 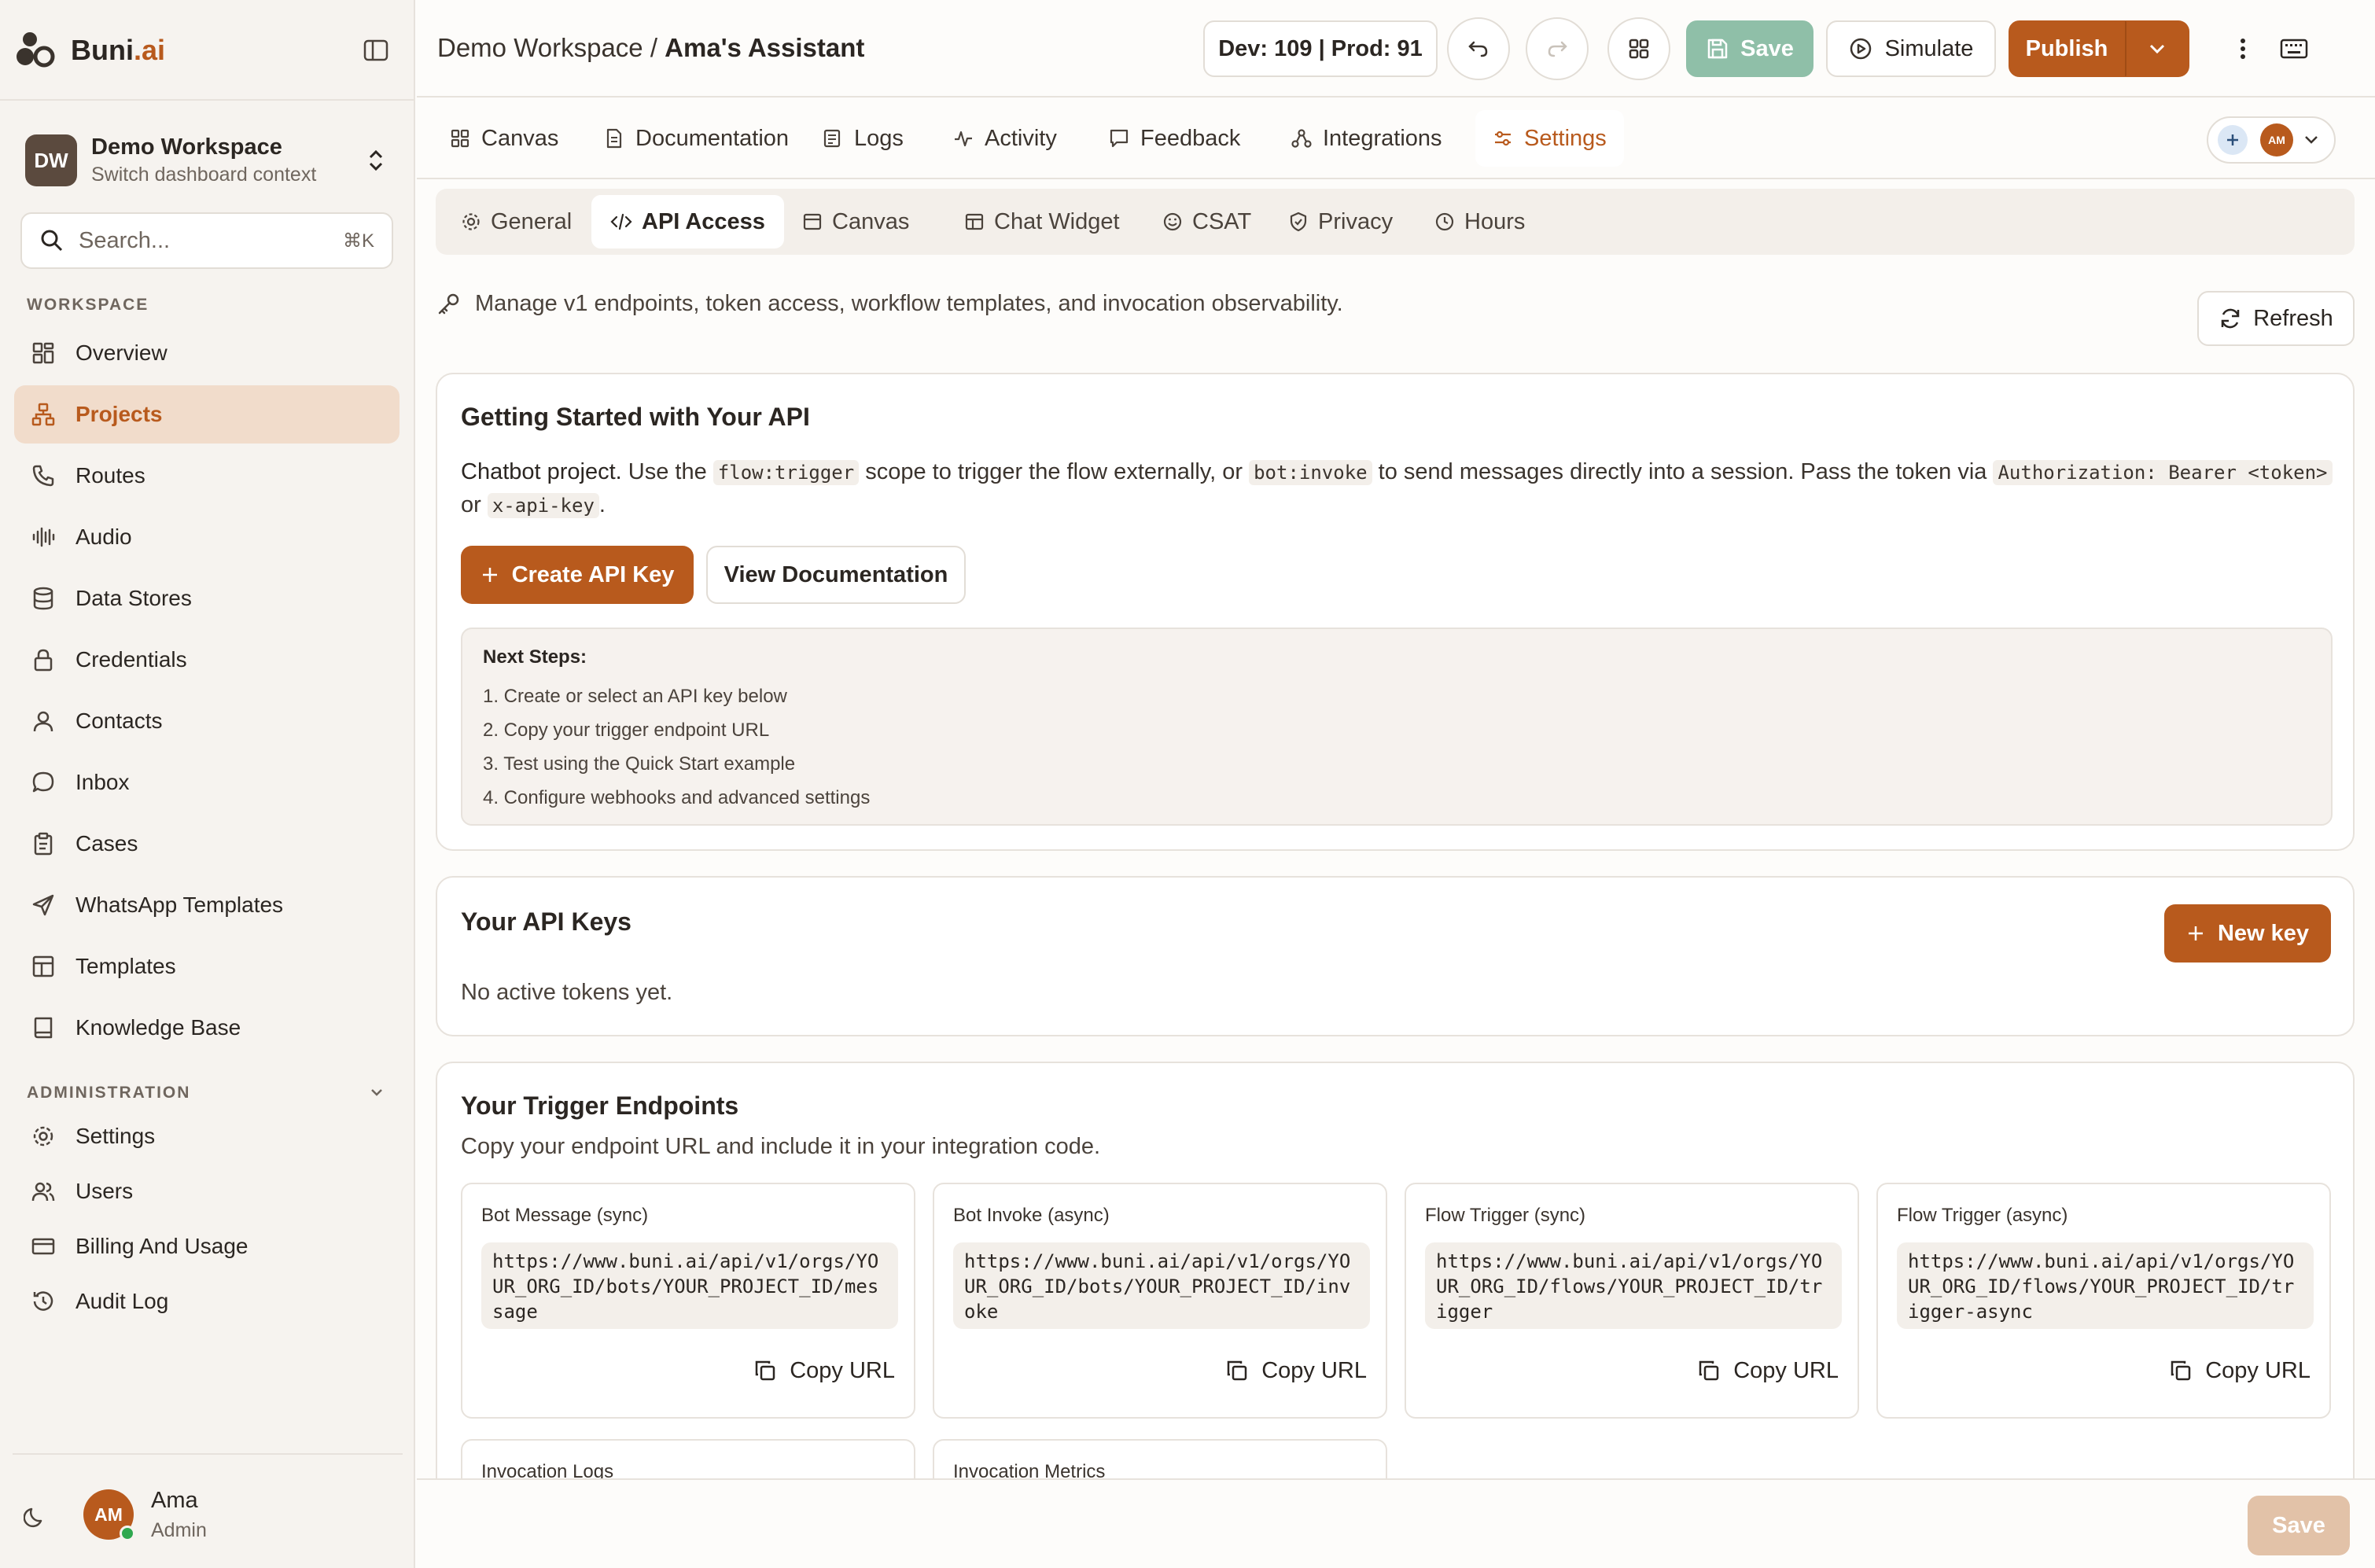 I want to click on redo-button, so click(x=1557, y=48).